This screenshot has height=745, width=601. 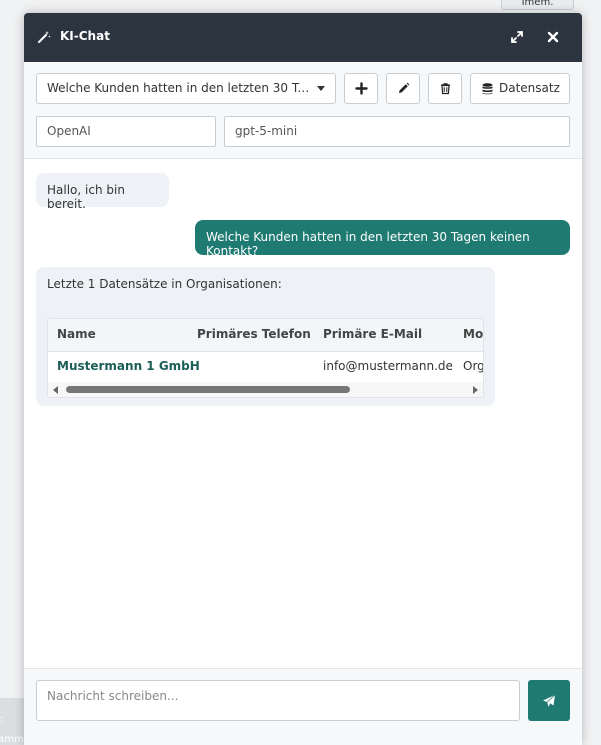 I want to click on paper-plane-icon, so click(x=549, y=700).